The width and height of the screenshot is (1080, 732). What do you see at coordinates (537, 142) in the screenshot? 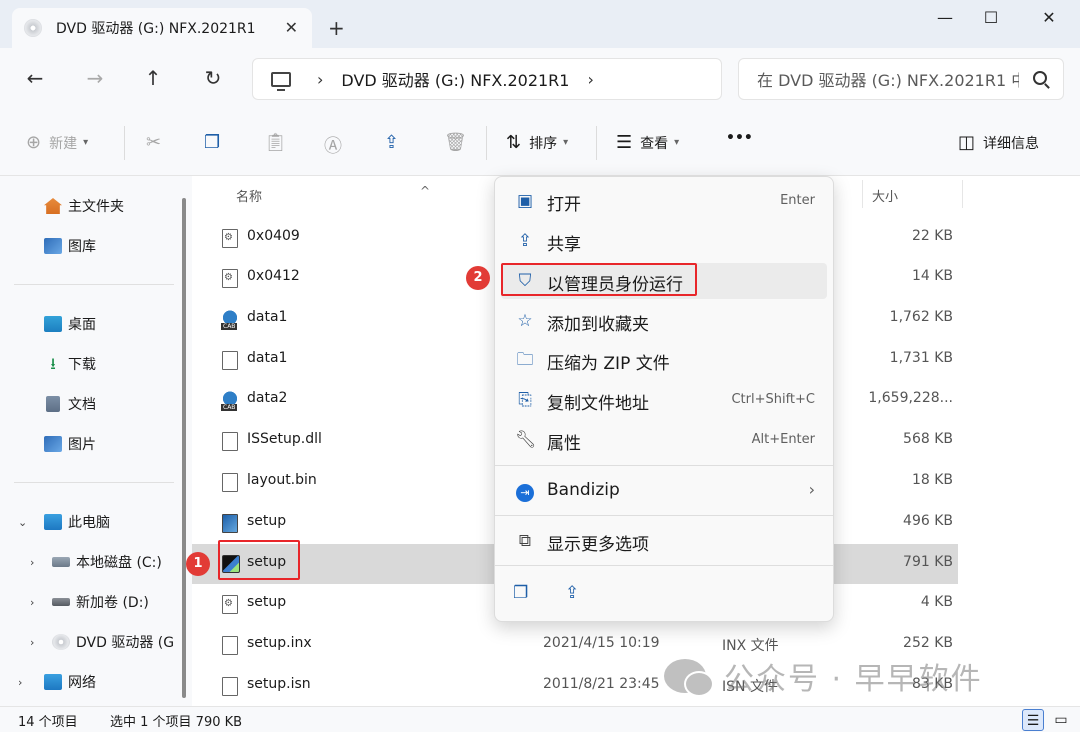
I see `sort-button: ⇅ 排序 ▾` at bounding box center [537, 142].